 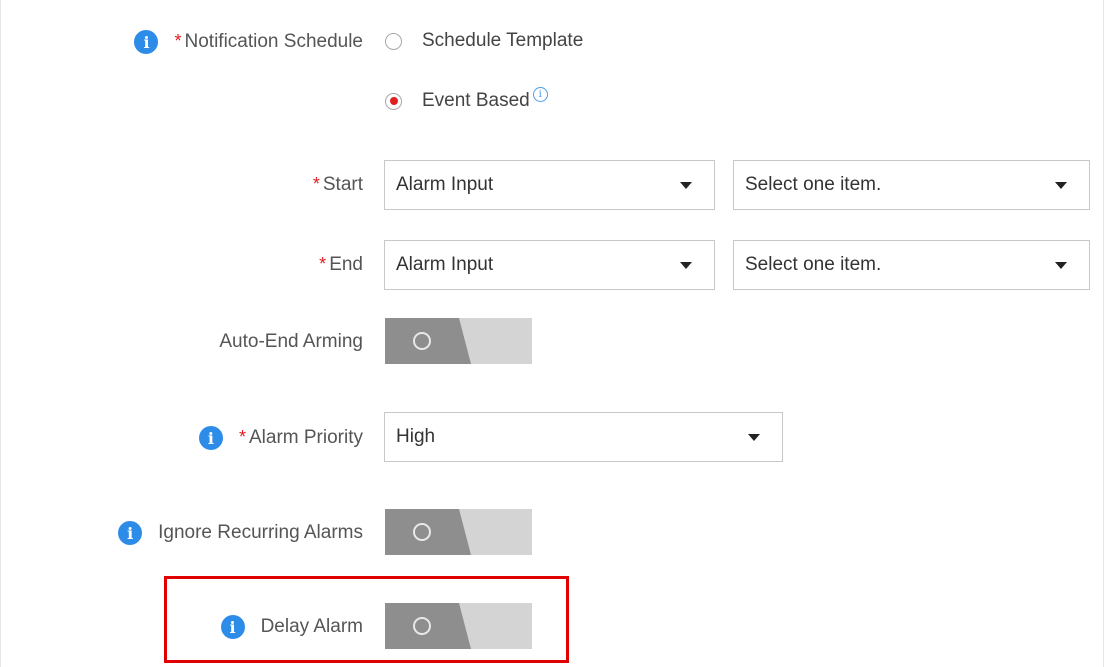 I want to click on auto-end-arming-label-row: Auto-End Arming, so click(x=291, y=342).